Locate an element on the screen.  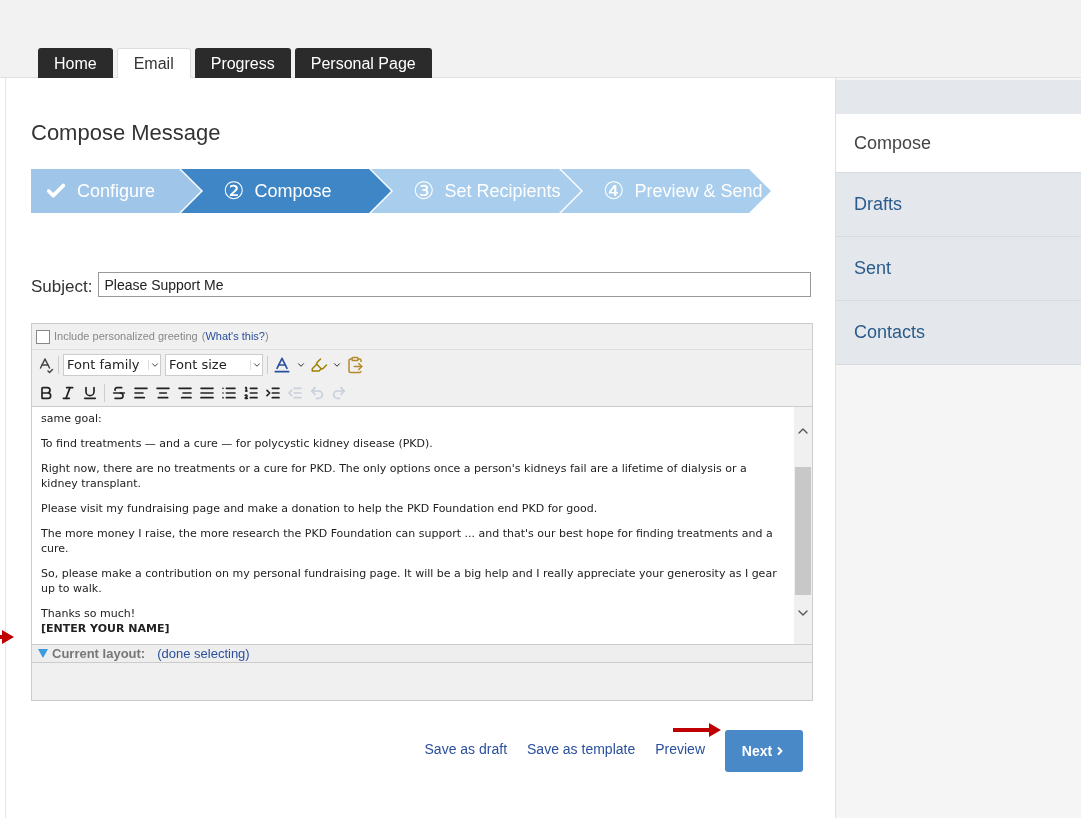
step-number: ③ is located at coordinates (424, 191).